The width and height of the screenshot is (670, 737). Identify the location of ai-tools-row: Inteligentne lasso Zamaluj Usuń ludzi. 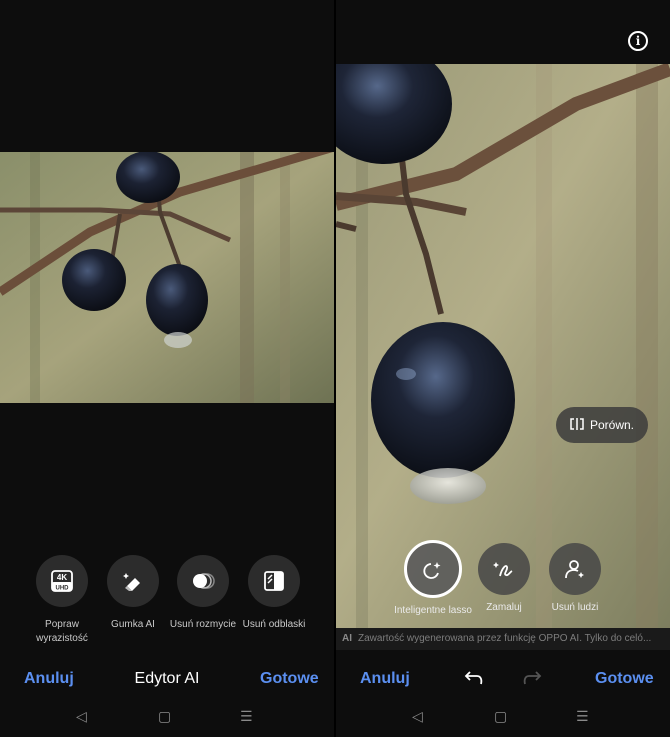
(503, 585).